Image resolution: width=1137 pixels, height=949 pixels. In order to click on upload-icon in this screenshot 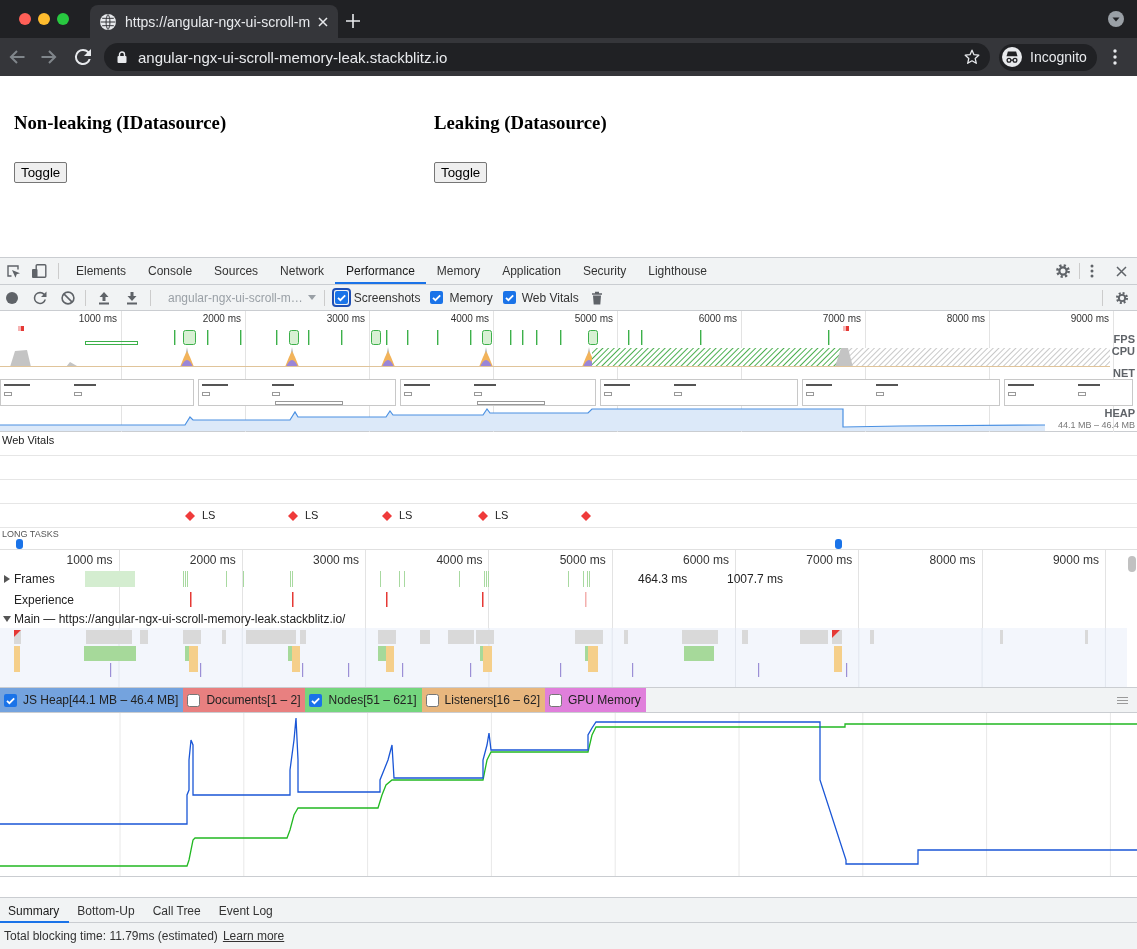, I will do `click(104, 297)`.